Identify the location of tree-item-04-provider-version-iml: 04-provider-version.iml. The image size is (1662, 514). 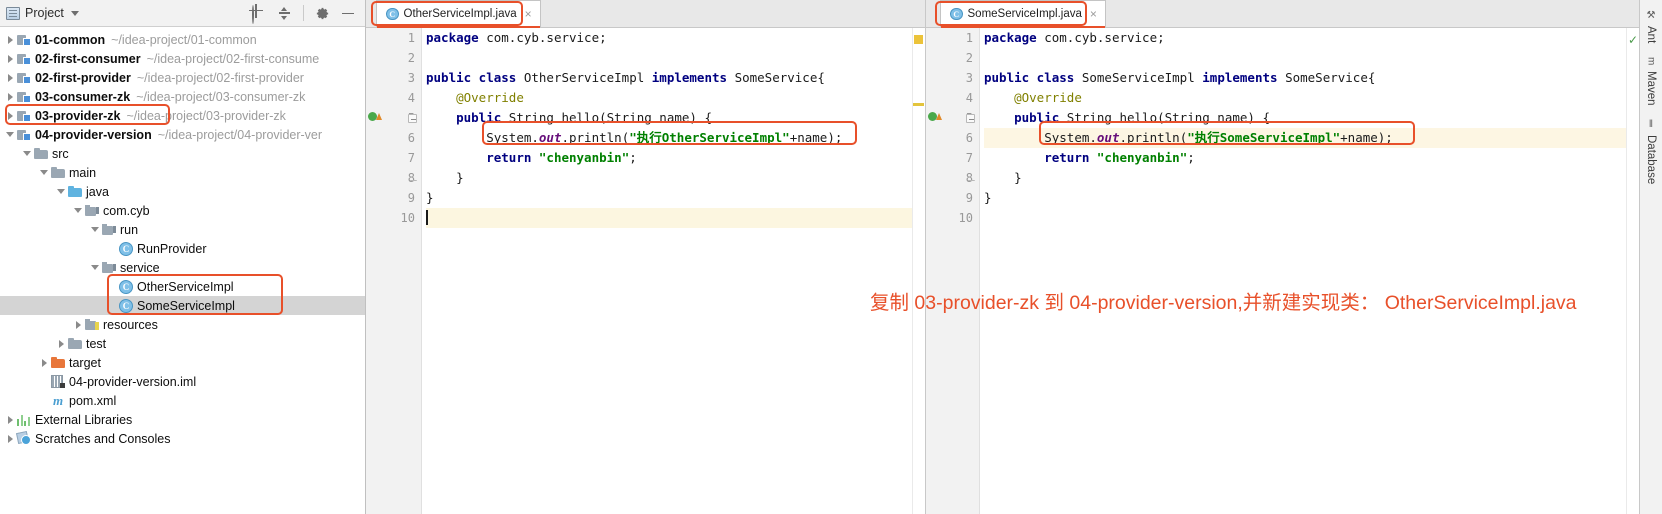
(182, 381).